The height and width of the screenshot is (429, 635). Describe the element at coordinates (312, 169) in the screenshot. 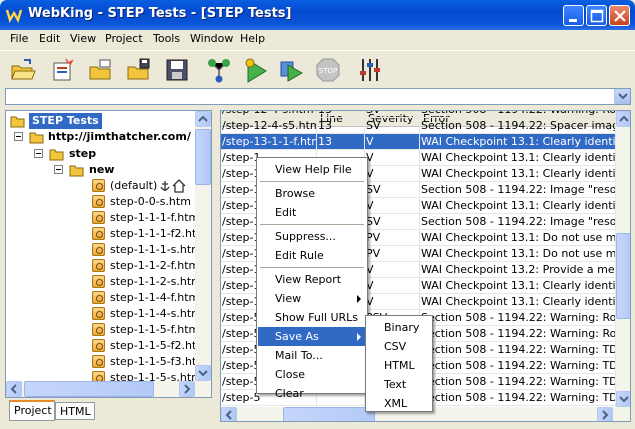

I see `menu-item-view-help-file: View Help File` at that location.